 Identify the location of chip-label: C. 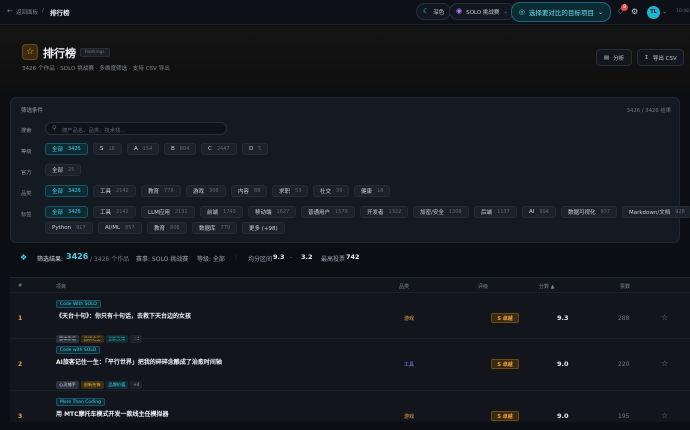
(210, 149).